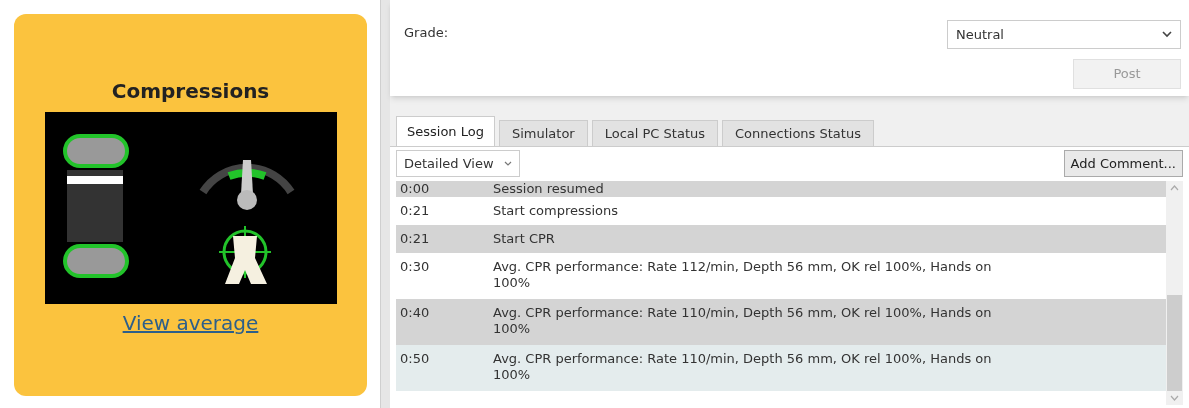  What do you see at coordinates (458, 163) in the screenshot?
I see `view-dropdown: Detailed View` at bounding box center [458, 163].